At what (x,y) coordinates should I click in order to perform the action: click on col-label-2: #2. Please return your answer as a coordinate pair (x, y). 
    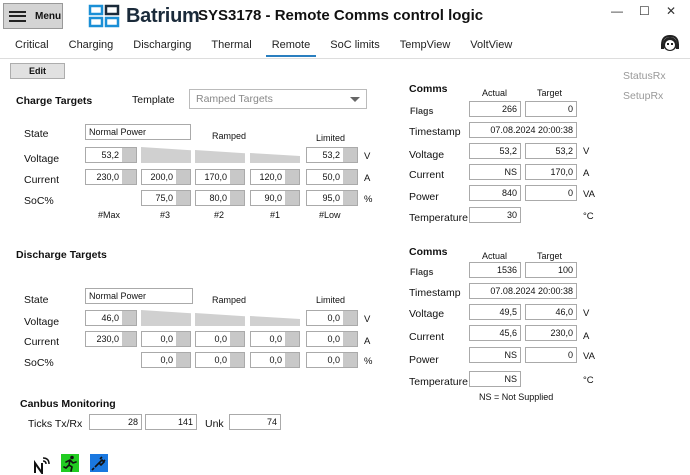
    Looking at the image, I should click on (219, 215).